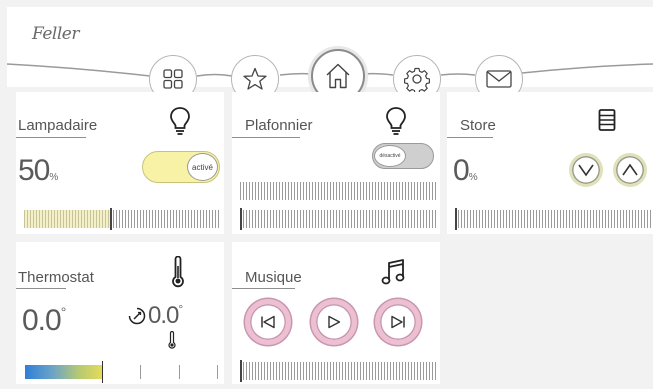 Image resolution: width=653 pixels, height=389 pixels. Describe the element at coordinates (338, 371) in the screenshot. I see `volume-slider` at that location.